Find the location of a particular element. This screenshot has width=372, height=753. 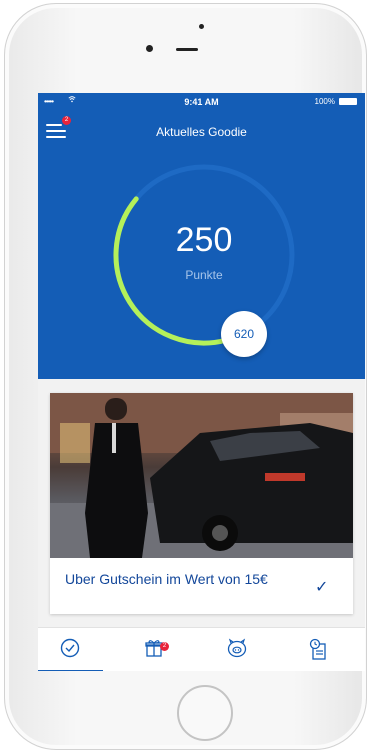

points-value: 250 is located at coordinates (204, 240).